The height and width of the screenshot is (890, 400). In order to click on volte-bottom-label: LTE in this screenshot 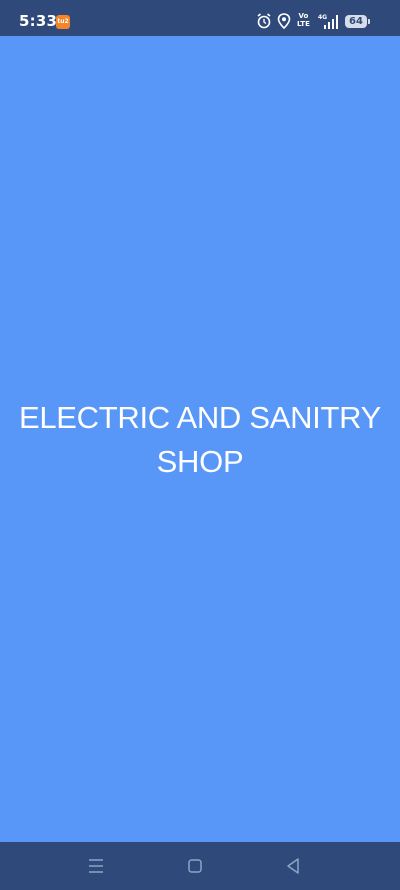, I will do `click(303, 24)`.